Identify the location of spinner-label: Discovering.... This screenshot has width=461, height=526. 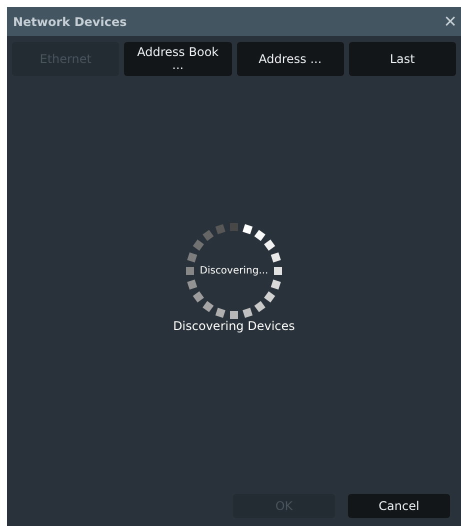
(234, 271).